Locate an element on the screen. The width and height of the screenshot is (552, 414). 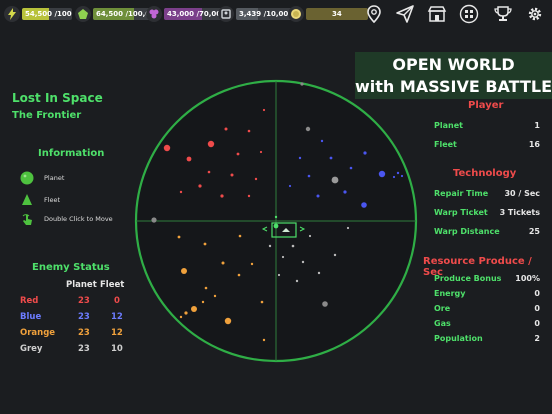
info-item-fleet: Fleet is located at coordinates (40, 200).